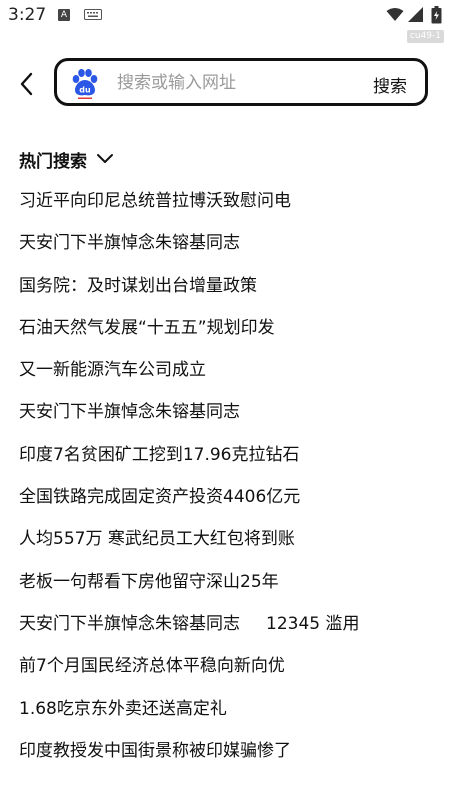  What do you see at coordinates (229, 713) in the screenshot?
I see `hot-search-item: 1.68吃京东外卖还送高定礼` at bounding box center [229, 713].